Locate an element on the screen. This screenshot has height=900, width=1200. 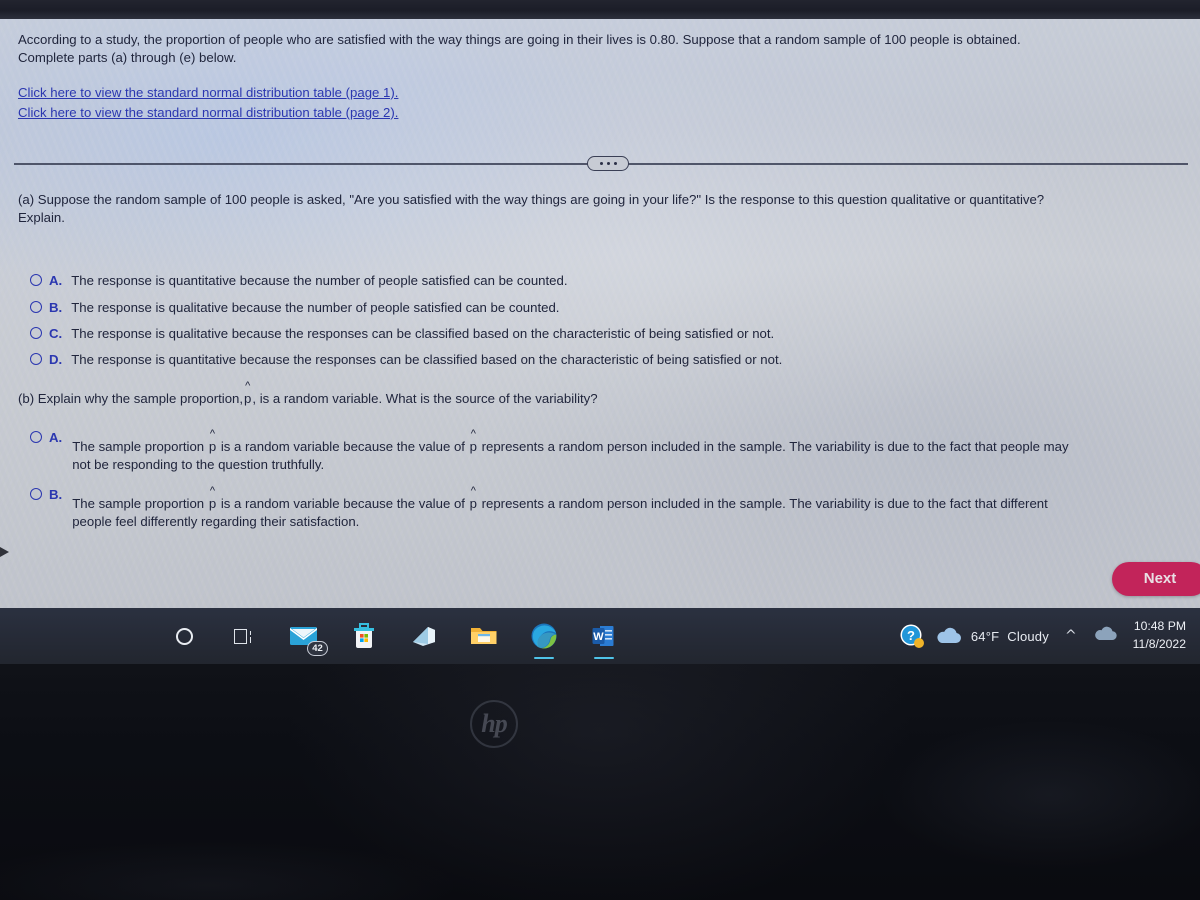
word-icon: W is located at coordinates (603, 636).